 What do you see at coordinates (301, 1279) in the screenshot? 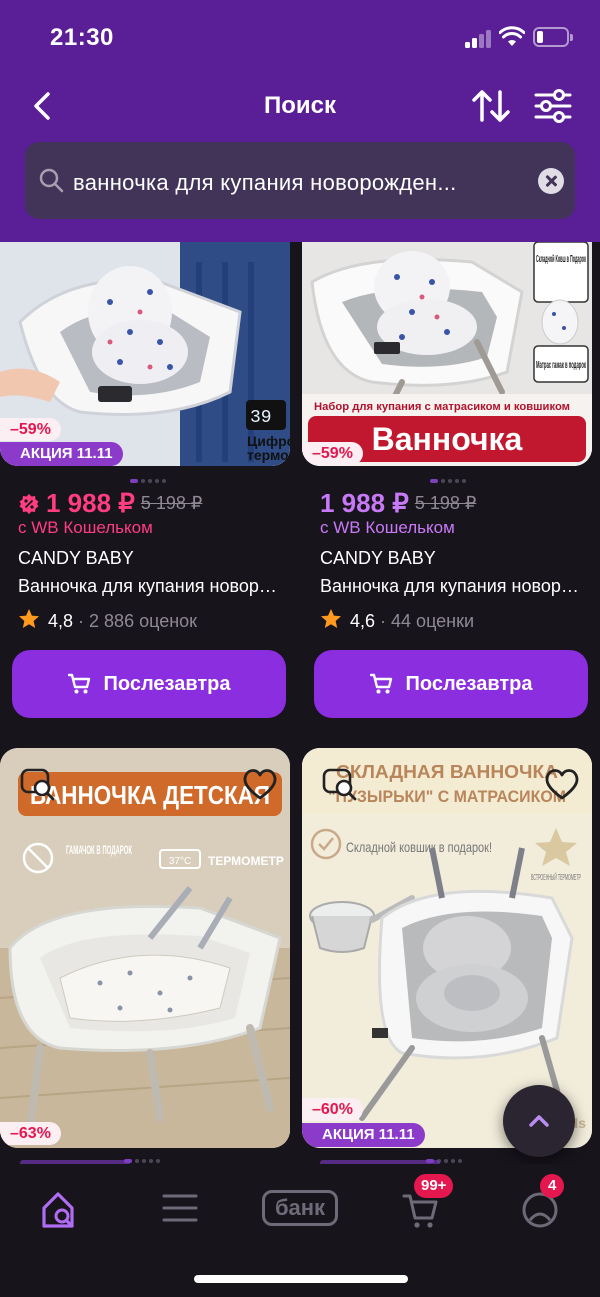
I see `home-indicator` at bounding box center [301, 1279].